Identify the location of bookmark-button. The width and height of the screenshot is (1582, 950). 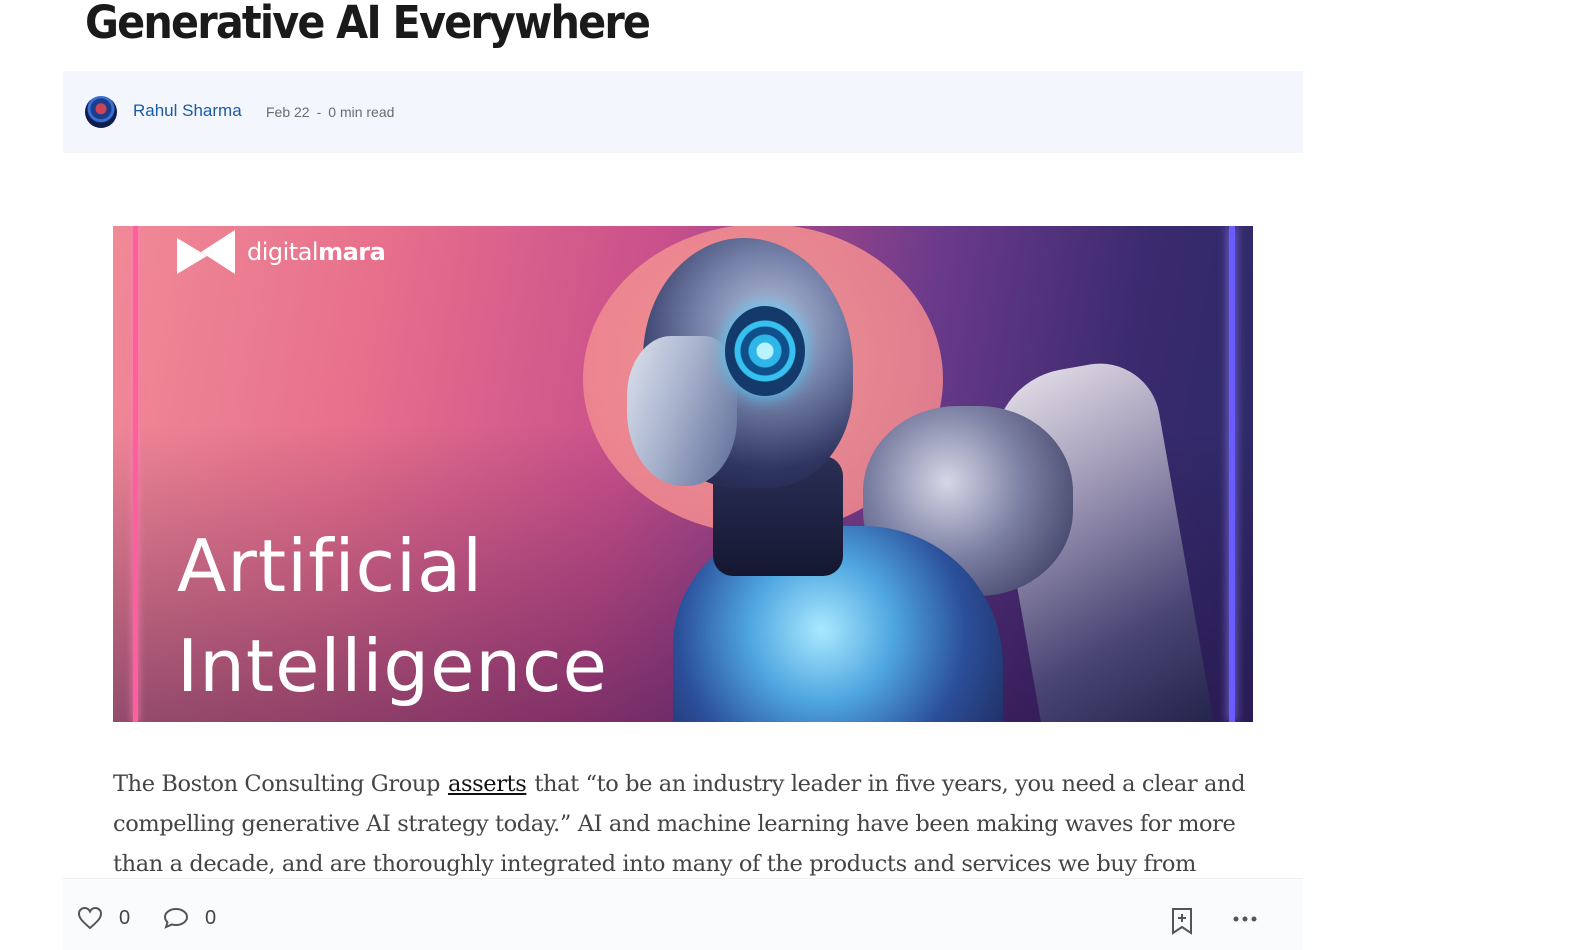
(1182, 921).